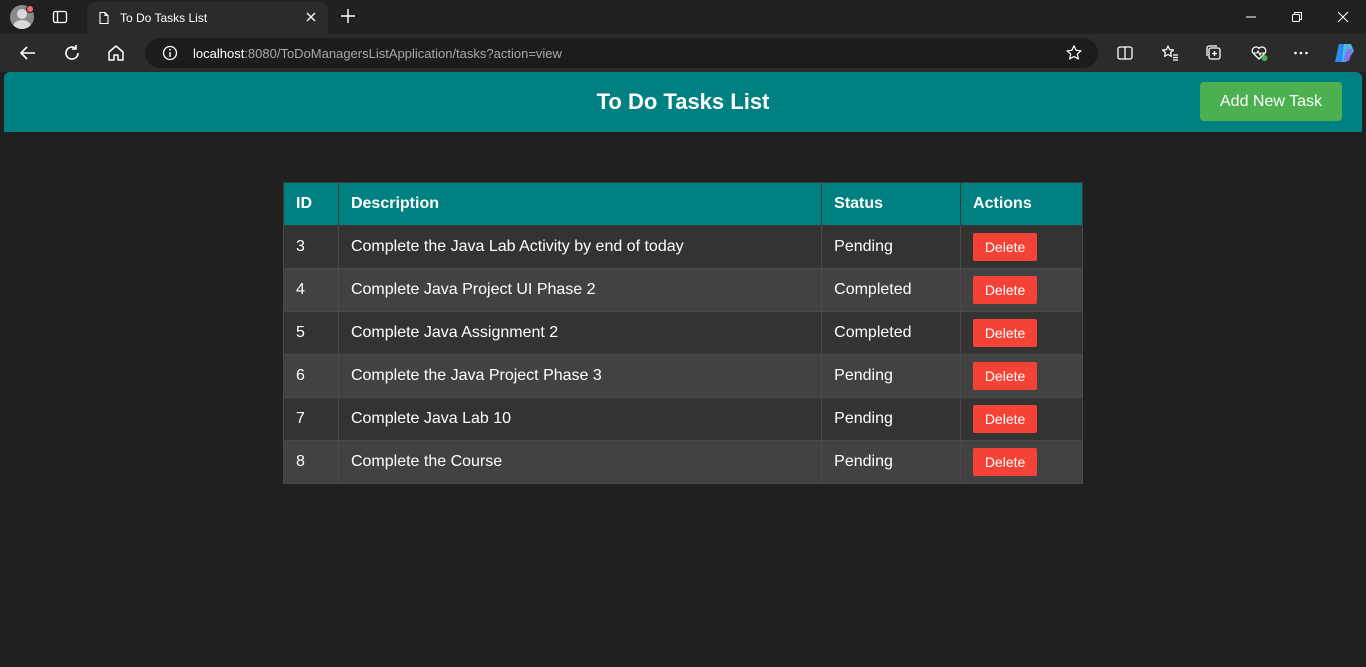 The width and height of the screenshot is (1366, 667). What do you see at coordinates (1170, 53) in the screenshot?
I see `favorites-icon` at bounding box center [1170, 53].